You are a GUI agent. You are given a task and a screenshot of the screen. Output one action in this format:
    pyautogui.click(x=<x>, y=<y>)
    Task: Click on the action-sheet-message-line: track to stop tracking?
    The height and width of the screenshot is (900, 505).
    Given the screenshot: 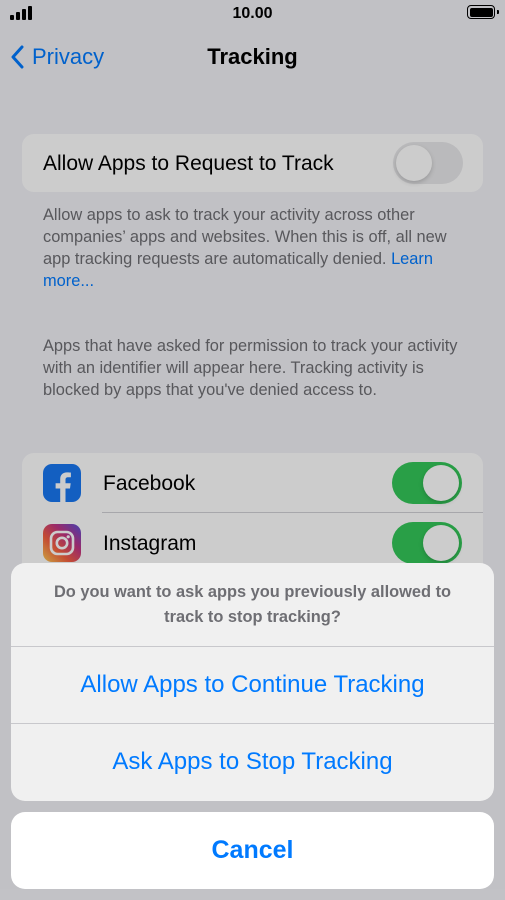 What is the action you would take?
    pyautogui.click(x=252, y=617)
    